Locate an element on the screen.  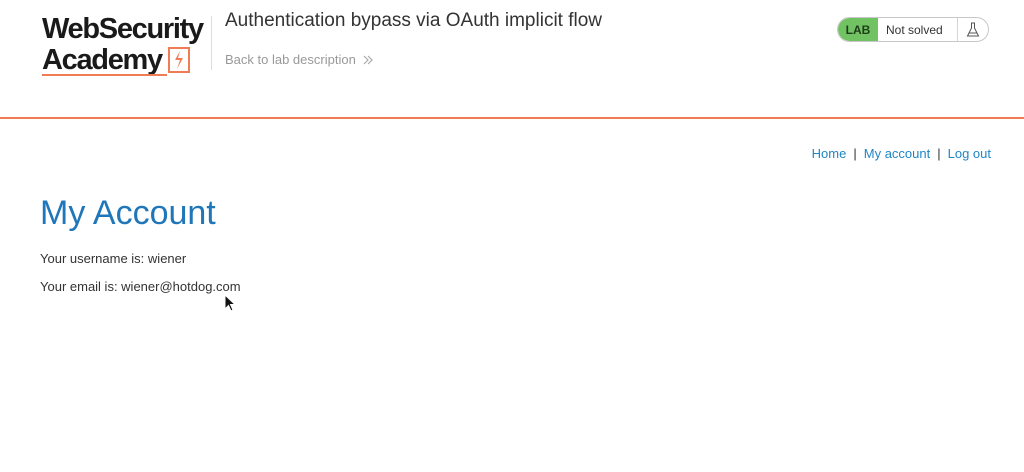
logo-text-line2: Academy is located at coordinates (102, 60).